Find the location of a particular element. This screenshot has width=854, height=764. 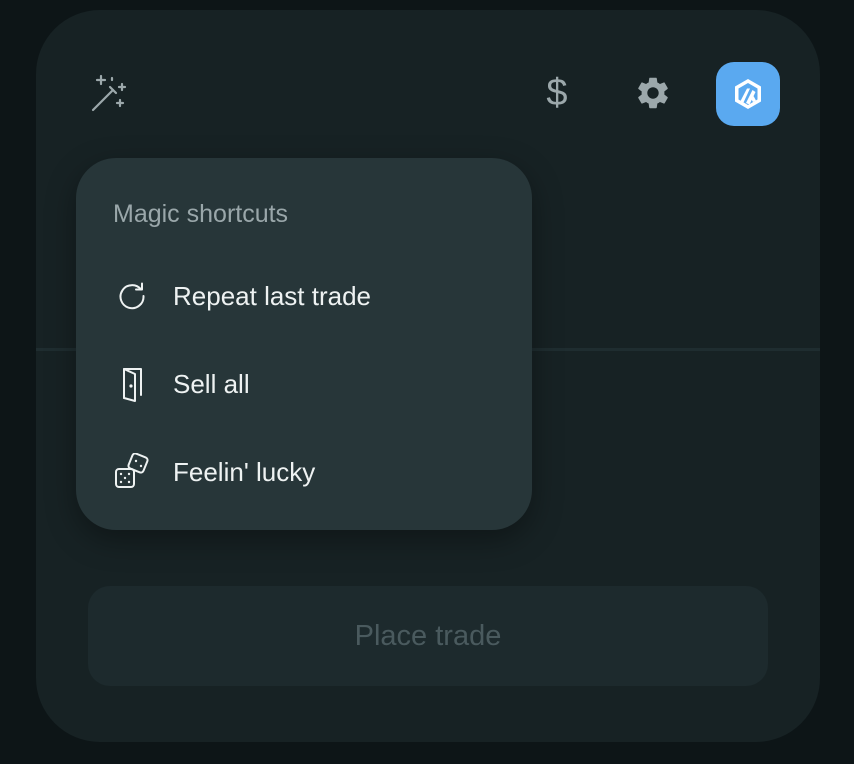

menu-item-repeat-last-trade: Repeat last trade is located at coordinates (307, 296).